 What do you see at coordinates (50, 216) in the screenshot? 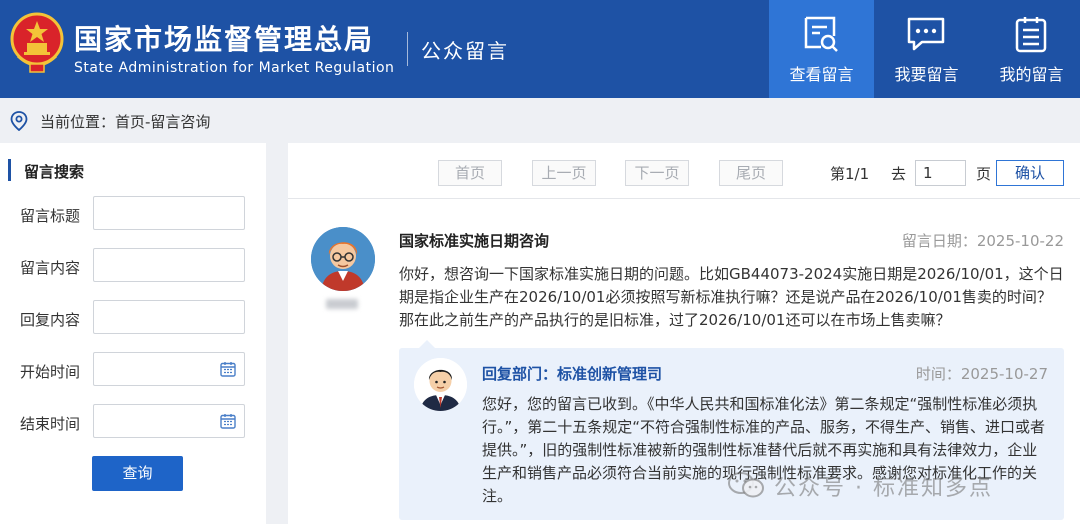
I see `title-label: 留言标题` at bounding box center [50, 216].